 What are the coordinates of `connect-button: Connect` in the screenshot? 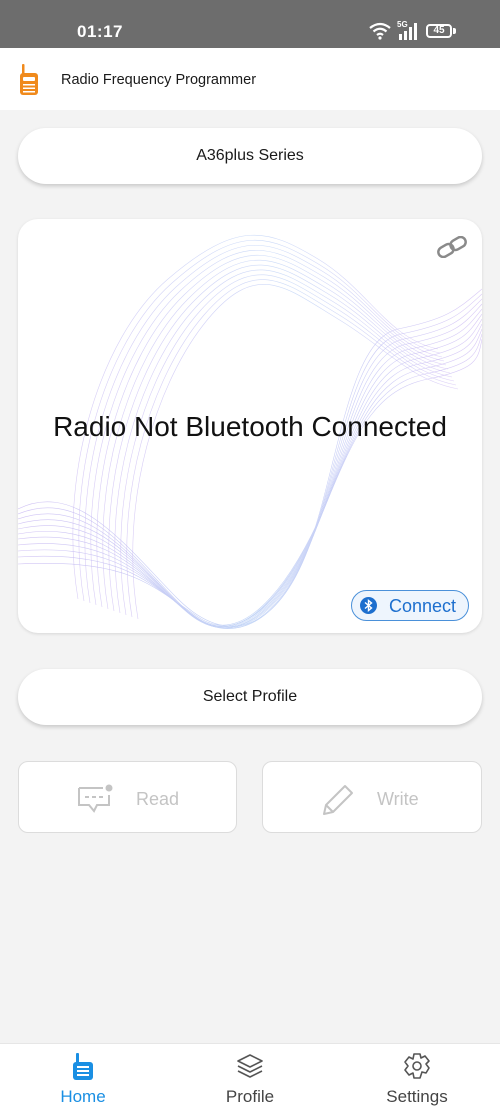 It's located at (410, 605).